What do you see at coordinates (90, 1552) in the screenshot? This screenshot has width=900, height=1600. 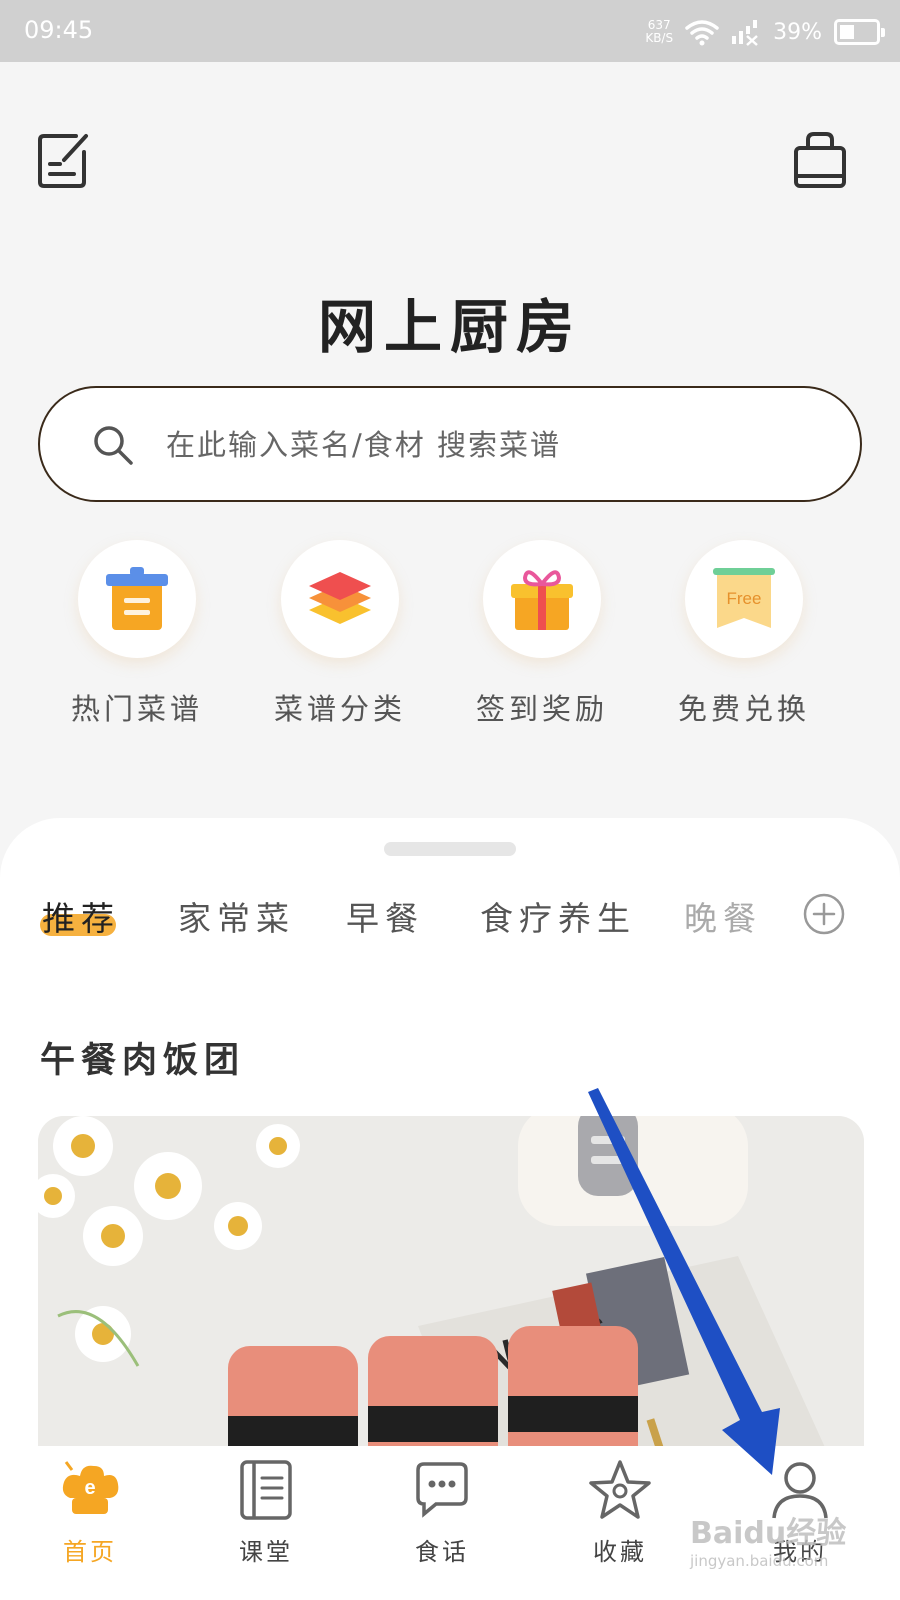 I see `nav-label: 首页` at bounding box center [90, 1552].